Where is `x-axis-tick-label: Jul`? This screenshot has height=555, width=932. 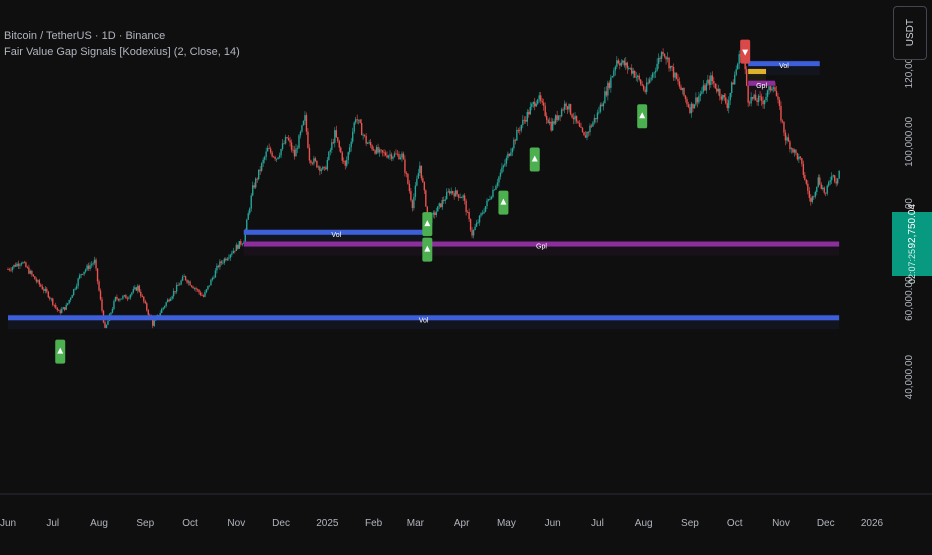 x-axis-tick-label: Jul is located at coordinates (597, 523).